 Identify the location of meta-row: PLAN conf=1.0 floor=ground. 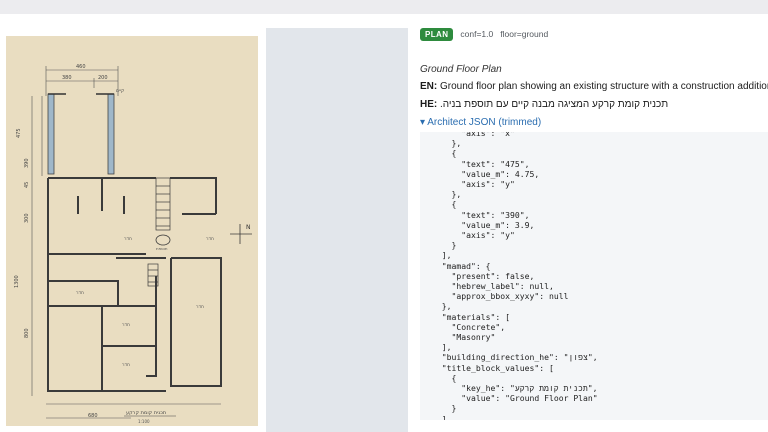
(594, 34).